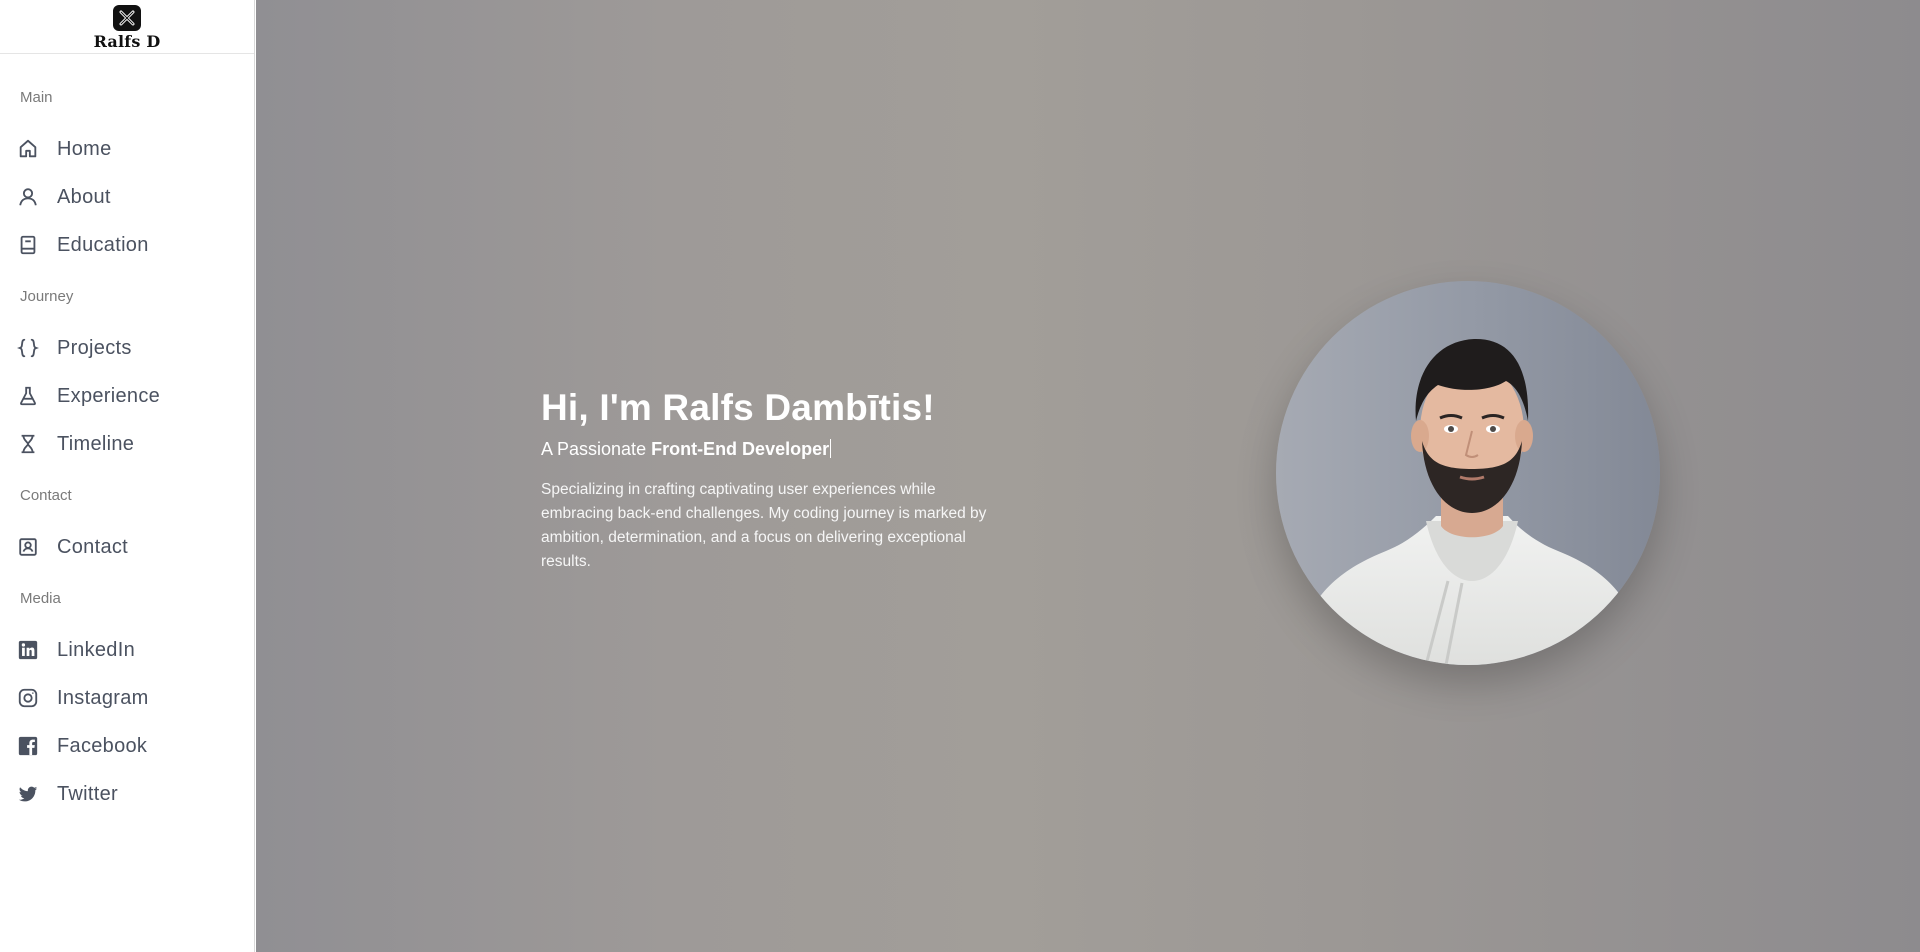  I want to click on section-label-contact: Contact, so click(46, 495).